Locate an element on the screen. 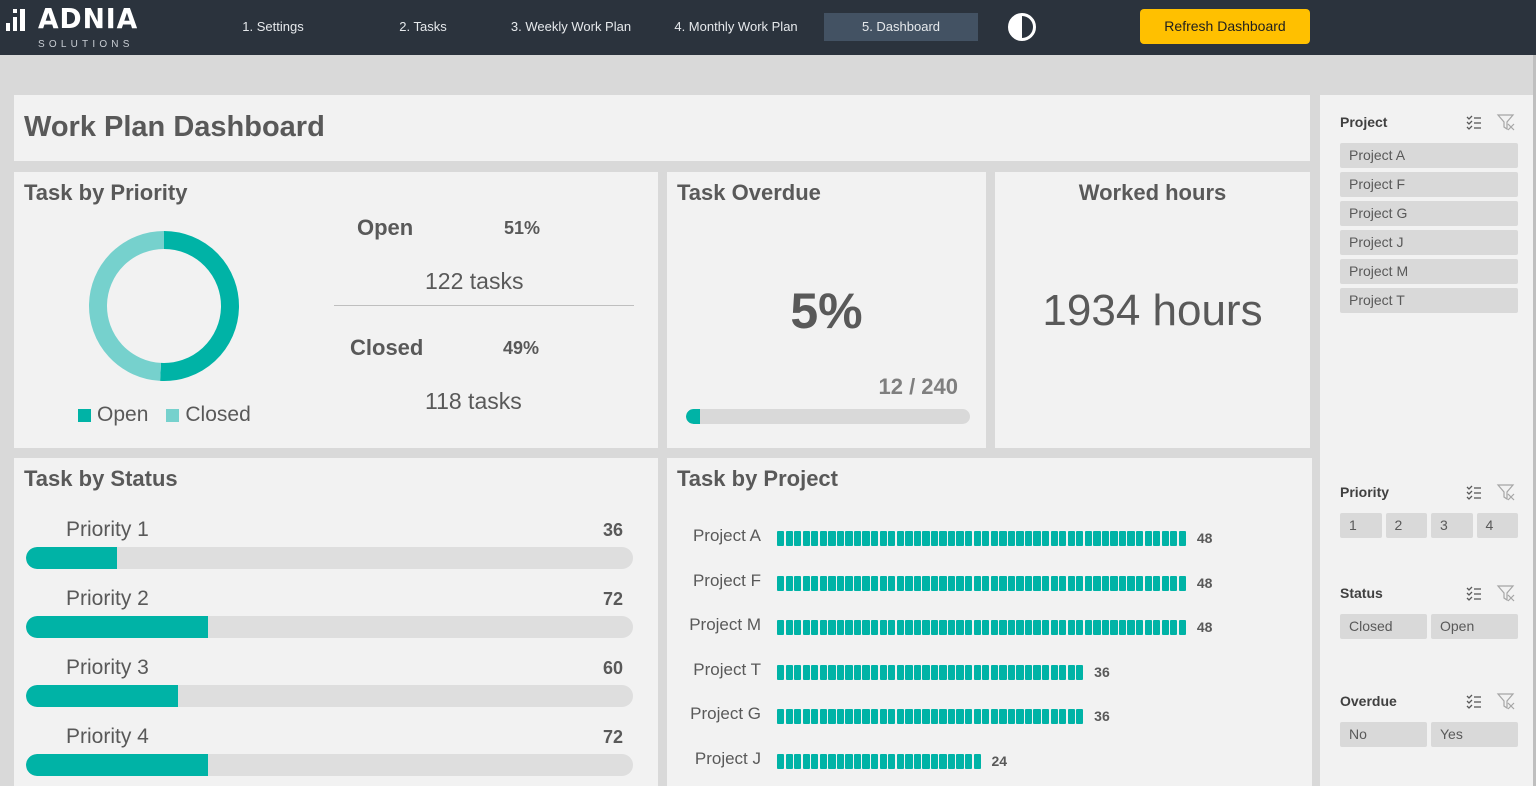 Image resolution: width=1536 pixels, height=786 pixels. slicer-item: Project J is located at coordinates (1429, 242).